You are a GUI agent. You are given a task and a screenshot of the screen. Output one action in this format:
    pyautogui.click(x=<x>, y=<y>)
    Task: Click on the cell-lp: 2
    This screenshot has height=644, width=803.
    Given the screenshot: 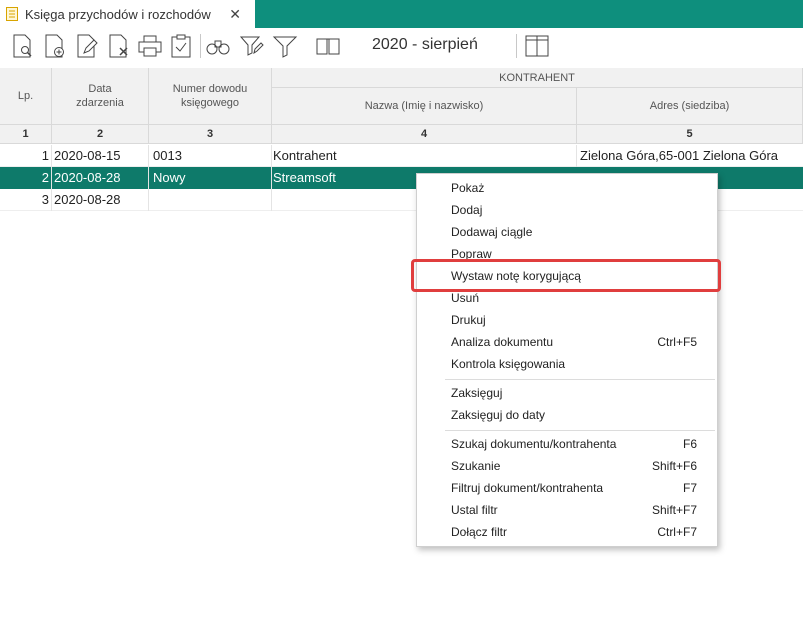 What is the action you would take?
    pyautogui.click(x=45, y=177)
    